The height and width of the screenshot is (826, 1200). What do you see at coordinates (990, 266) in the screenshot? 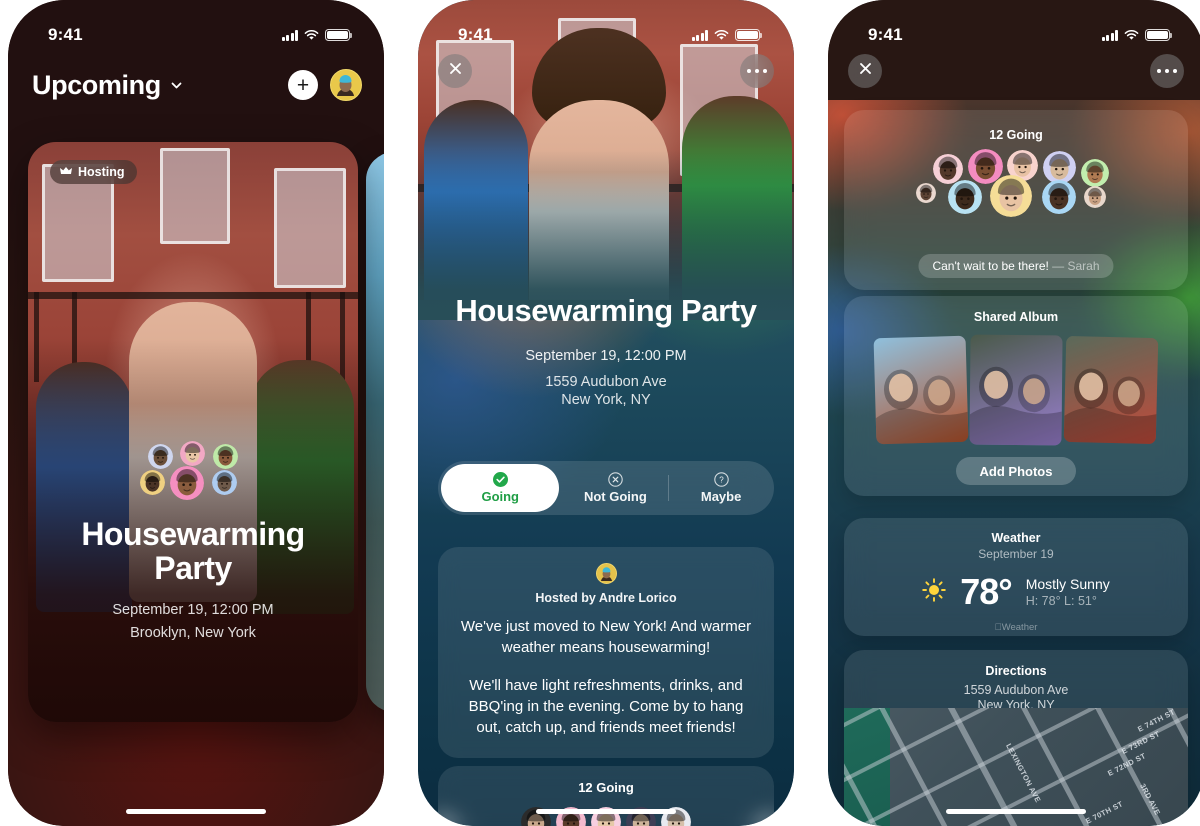
I see `comment-text: Can't wait to be there!` at bounding box center [990, 266].